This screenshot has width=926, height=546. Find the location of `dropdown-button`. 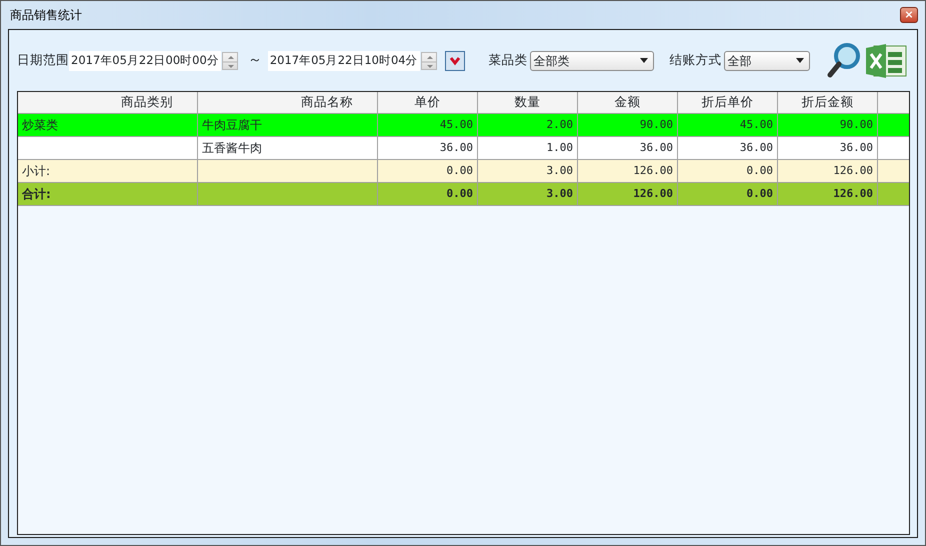

dropdown-button is located at coordinates (454, 60).